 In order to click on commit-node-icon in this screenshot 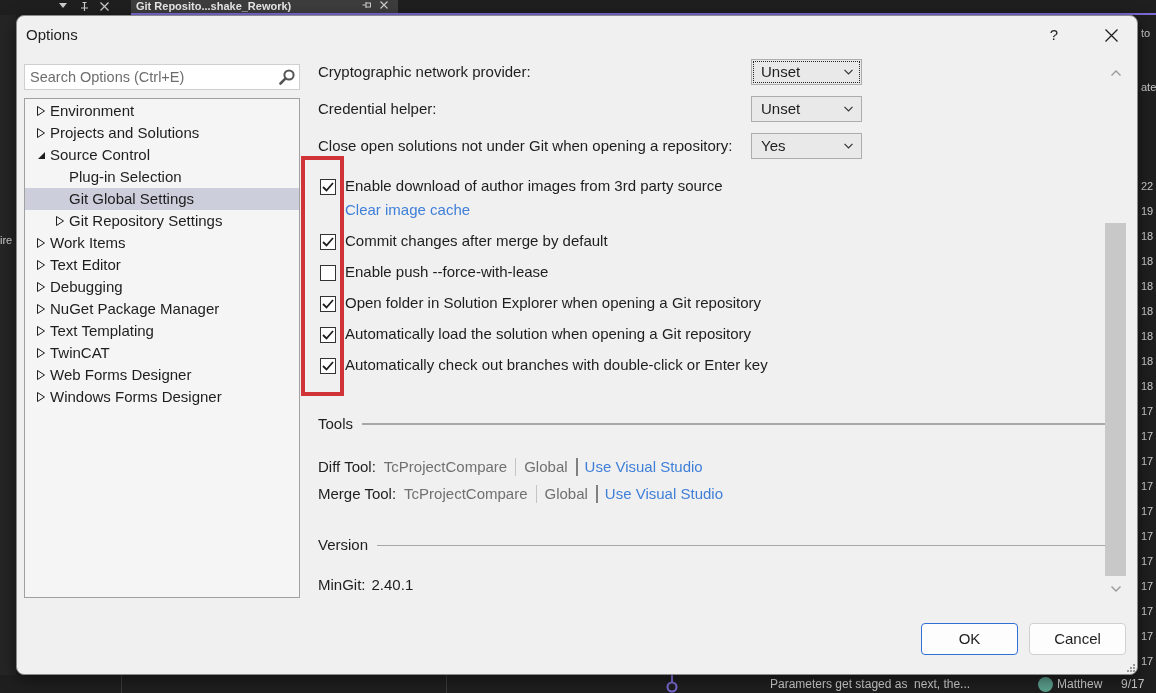, I will do `click(672, 684)`.